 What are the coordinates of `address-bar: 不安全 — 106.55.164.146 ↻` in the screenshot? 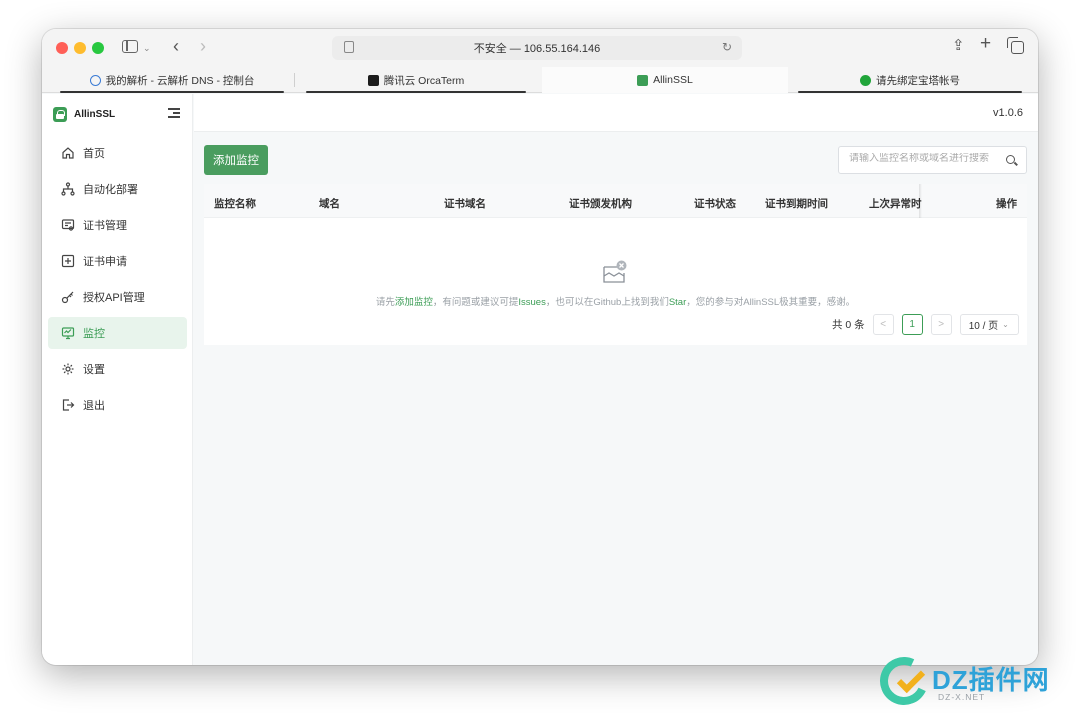 It's located at (537, 48).